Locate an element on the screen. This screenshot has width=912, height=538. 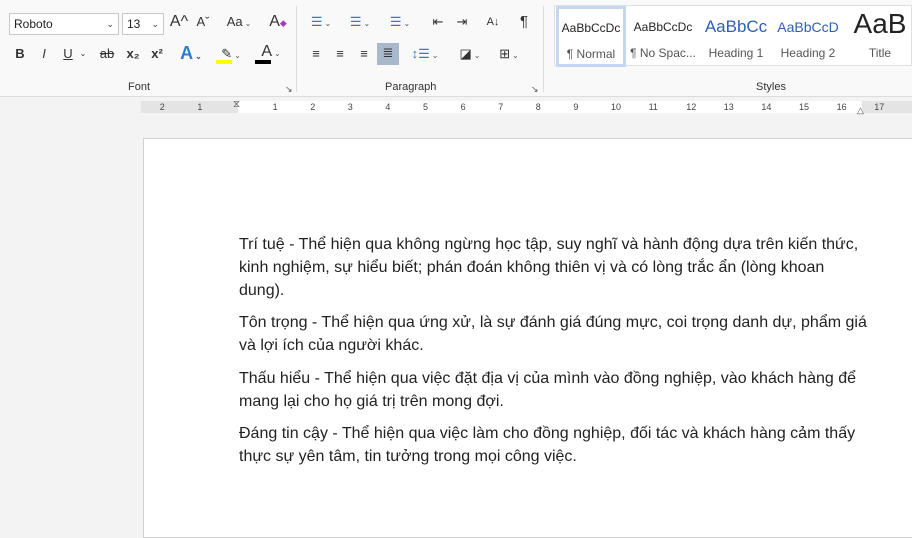
style-name: Heading 2 is located at coordinates (808, 53).